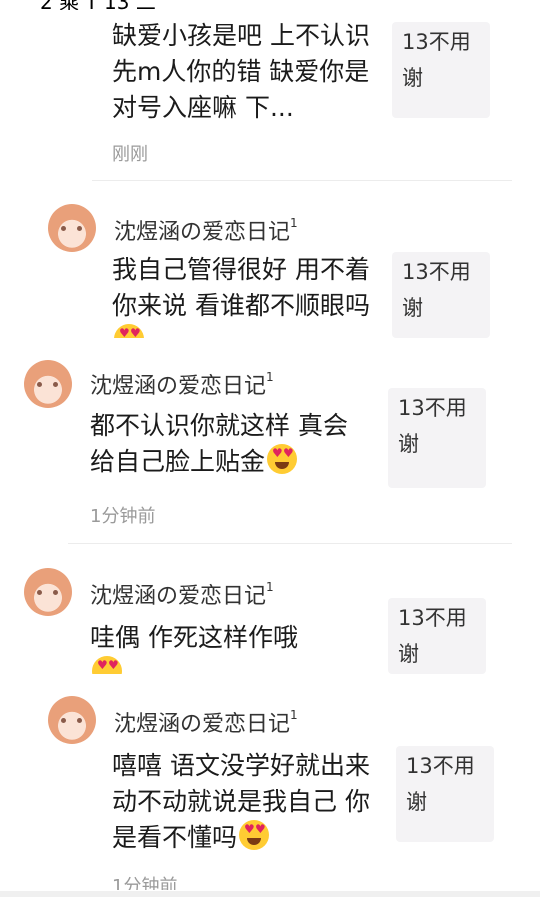  Describe the element at coordinates (242, 802) in the screenshot. I see `comment-text: 嘻嘻 语文没学好就出来 动不动就说是我自己 你是看不懂吗` at that location.